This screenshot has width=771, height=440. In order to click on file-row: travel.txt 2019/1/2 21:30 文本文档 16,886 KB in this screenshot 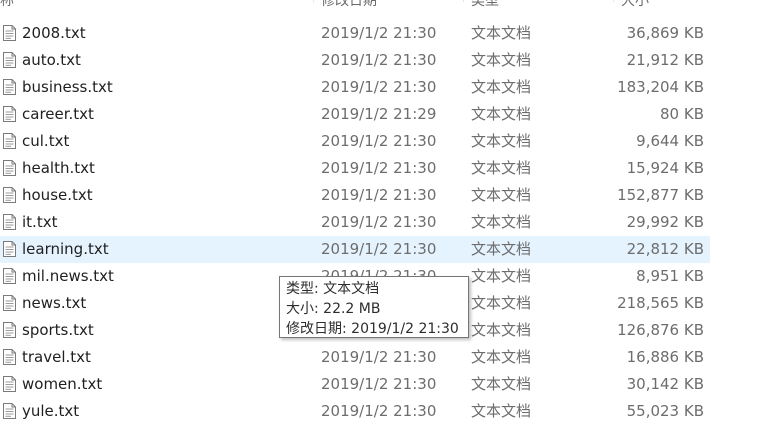, I will do `click(355, 357)`.